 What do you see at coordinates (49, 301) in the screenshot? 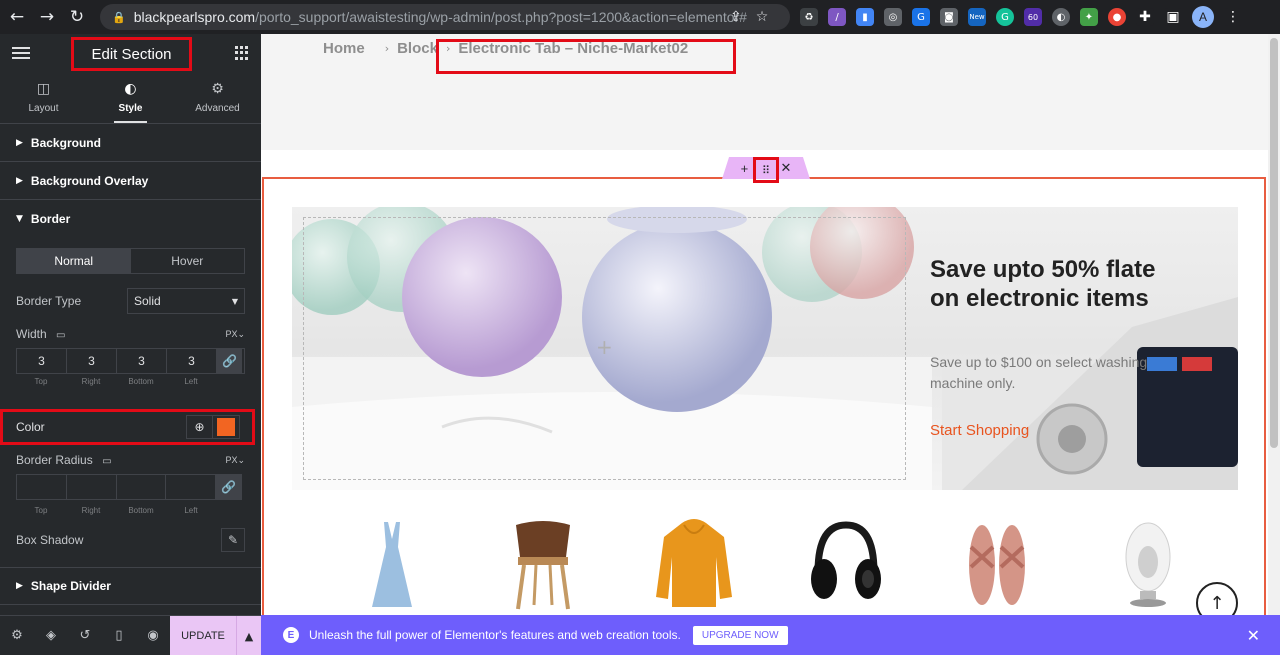
I see `border-type-label: Border Type` at bounding box center [49, 301].